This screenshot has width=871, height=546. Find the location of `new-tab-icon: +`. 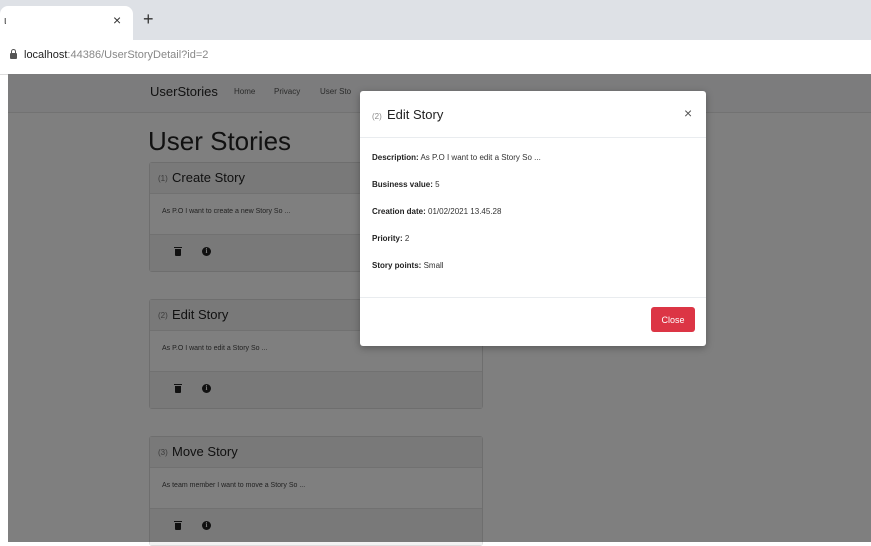

new-tab-icon: + is located at coordinates (148, 19).